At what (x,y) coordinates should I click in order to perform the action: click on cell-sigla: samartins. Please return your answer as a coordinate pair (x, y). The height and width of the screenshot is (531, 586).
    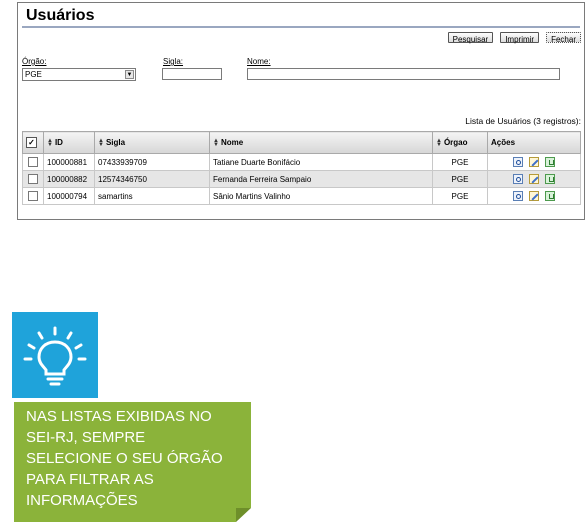
    Looking at the image, I should click on (152, 196).